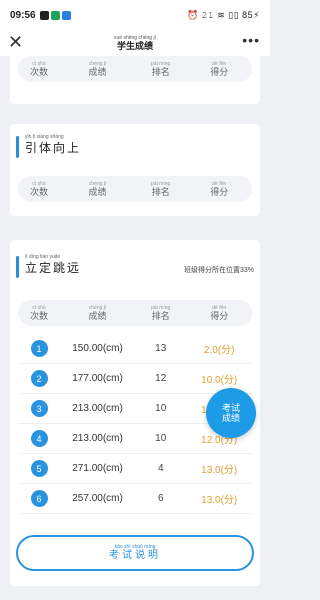 The image size is (320, 600). I want to click on close-icon: ✕, so click(15, 42).